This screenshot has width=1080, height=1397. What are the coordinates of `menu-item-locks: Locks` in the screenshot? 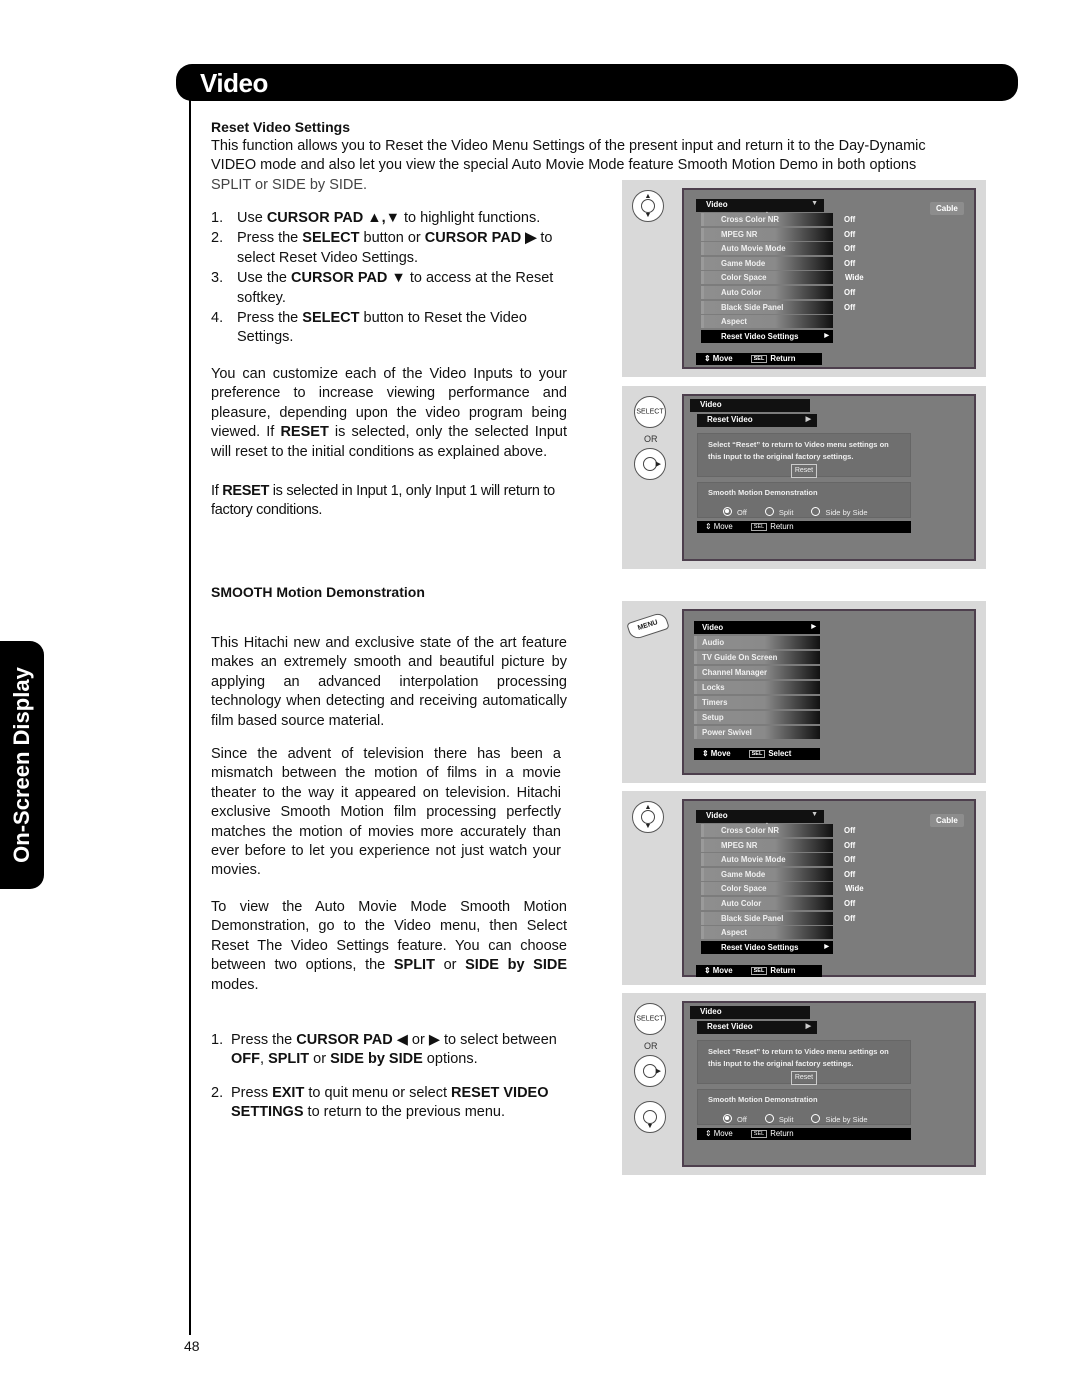 It's located at (757, 687).